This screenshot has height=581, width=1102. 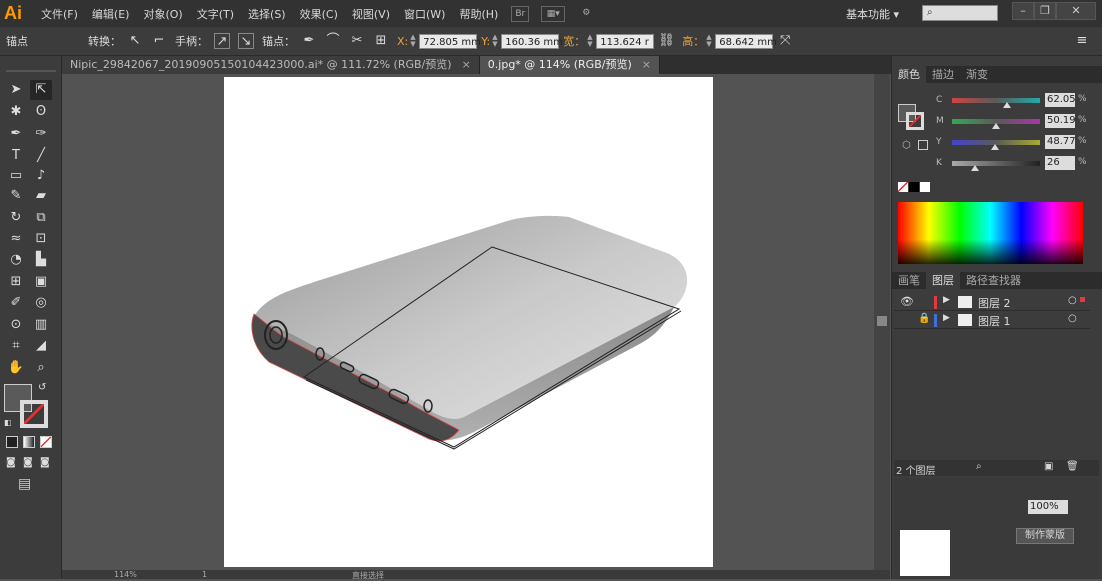 I want to click on search-field: ⌕, so click(x=960, y=13).